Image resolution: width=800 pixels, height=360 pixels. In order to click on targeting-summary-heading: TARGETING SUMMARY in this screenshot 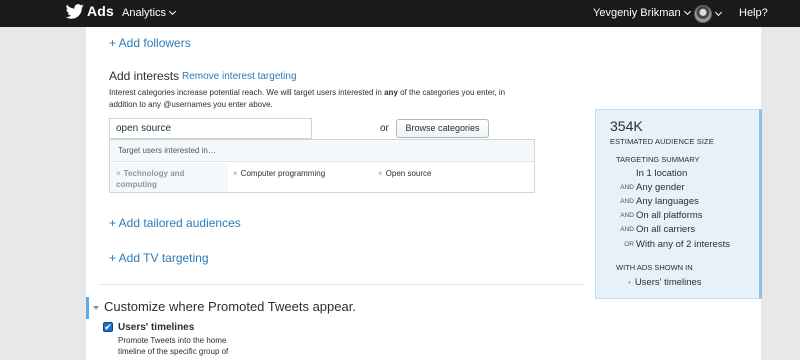, I will do `click(658, 159)`.